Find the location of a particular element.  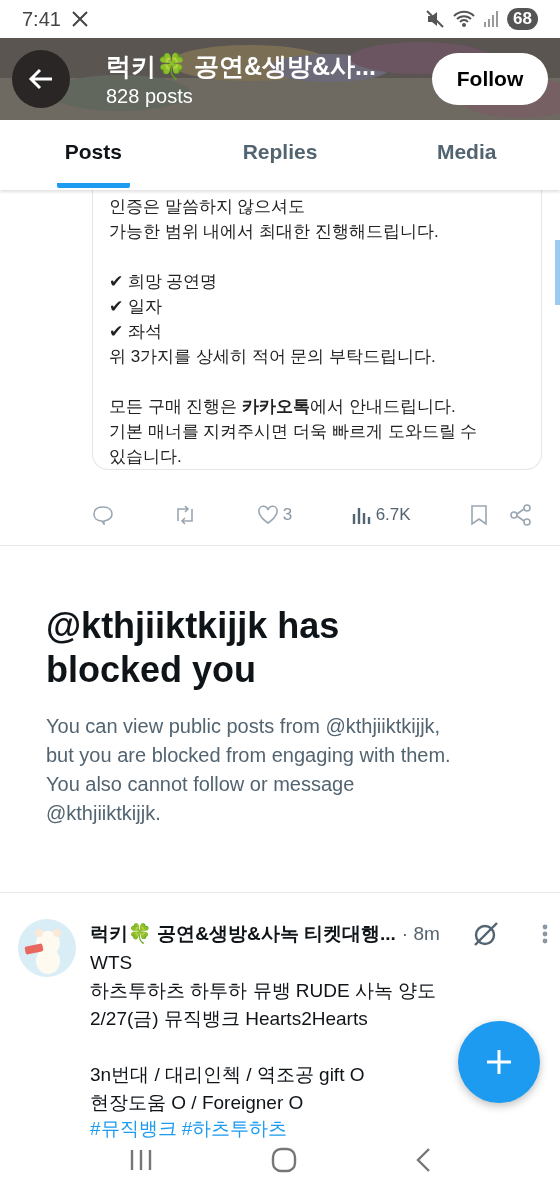

post-count: 828 posts is located at coordinates (150, 96).